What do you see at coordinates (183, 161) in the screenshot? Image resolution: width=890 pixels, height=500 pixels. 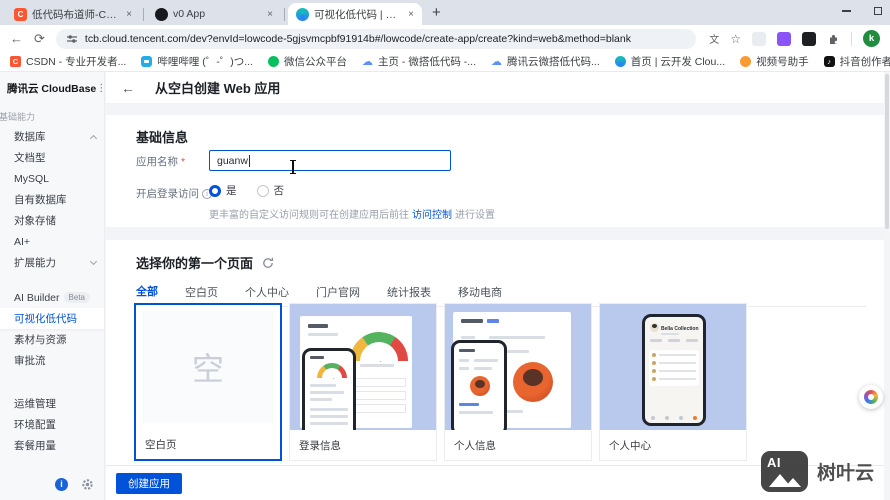 I see `required-asterisk: *` at bounding box center [183, 161].